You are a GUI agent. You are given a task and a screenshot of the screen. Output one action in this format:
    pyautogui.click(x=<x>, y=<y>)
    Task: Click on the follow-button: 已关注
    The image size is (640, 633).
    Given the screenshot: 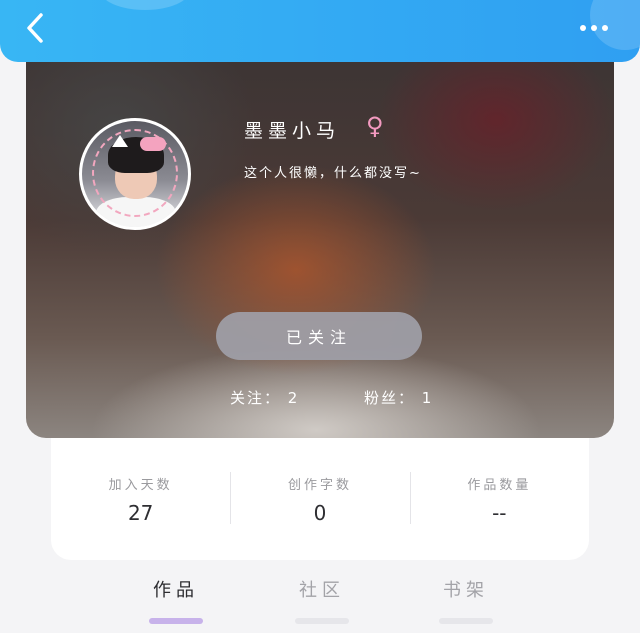 What is the action you would take?
    pyautogui.click(x=319, y=336)
    